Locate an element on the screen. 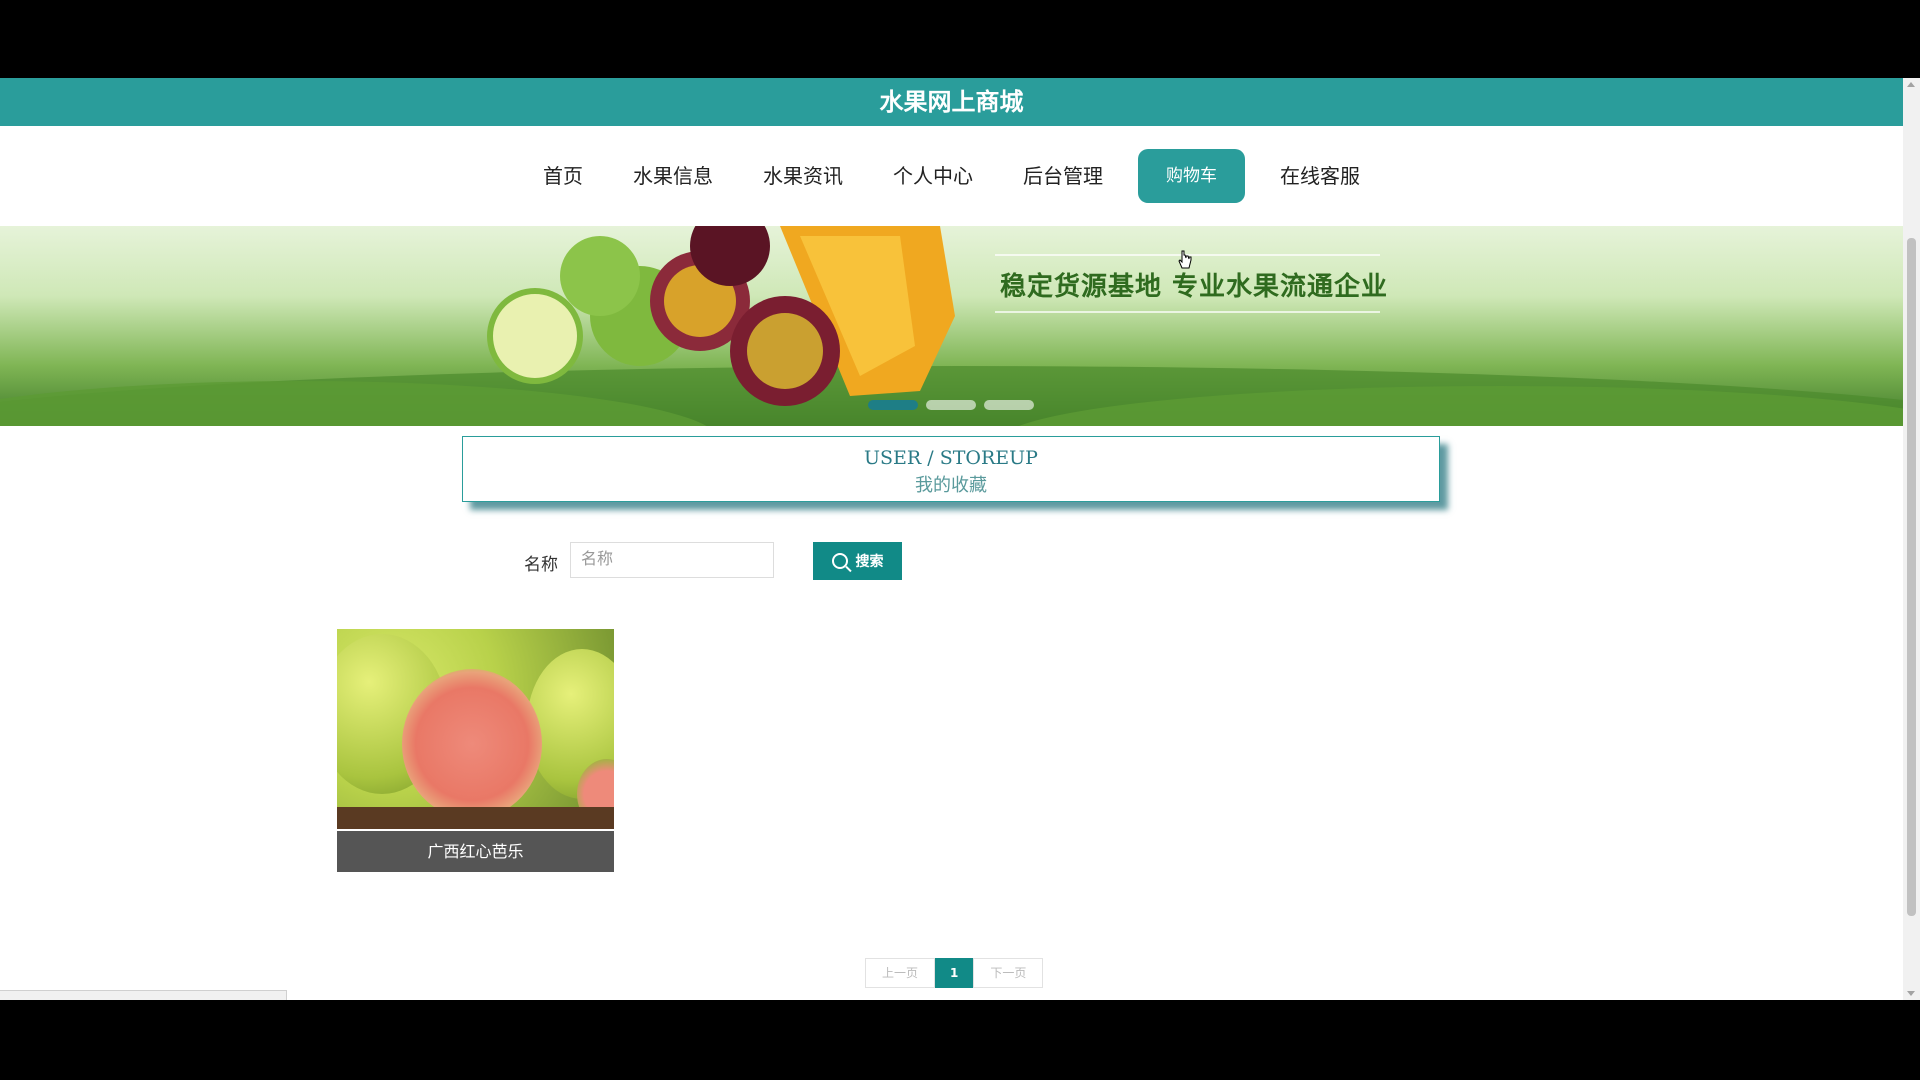 The width and height of the screenshot is (1920, 1080). search-bar: 名称 搜索 is located at coordinates (820, 560).